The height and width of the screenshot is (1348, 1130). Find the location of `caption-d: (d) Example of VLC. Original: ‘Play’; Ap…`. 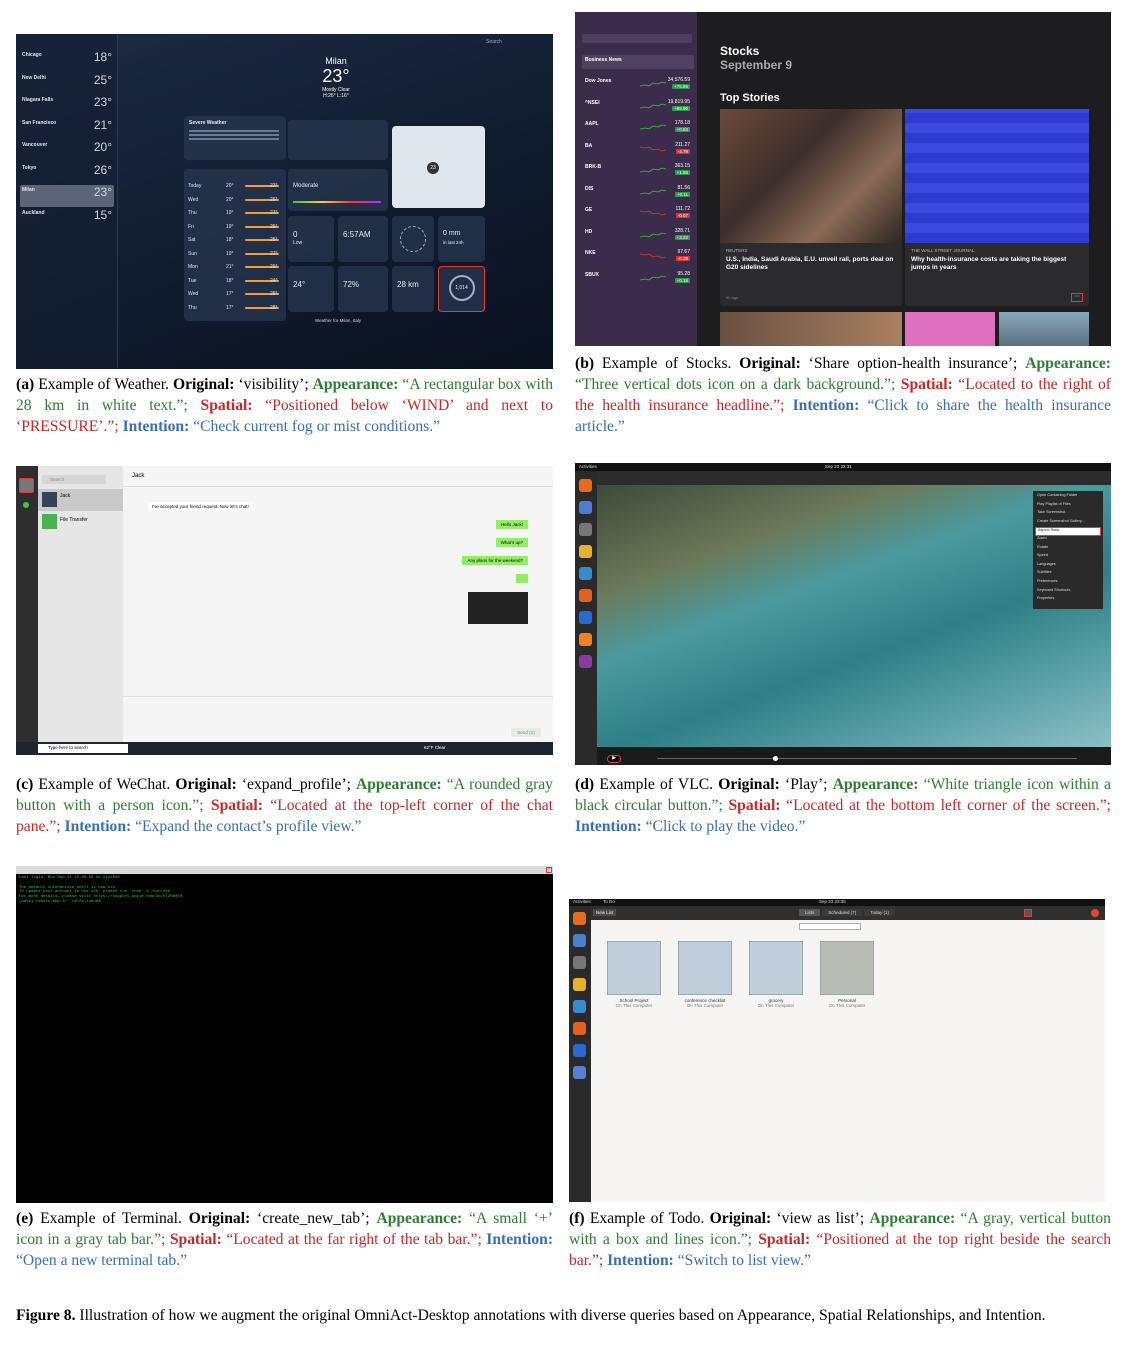

caption-d: (d) Example of VLC. Original: ‘Play’; Ap… is located at coordinates (843, 805).